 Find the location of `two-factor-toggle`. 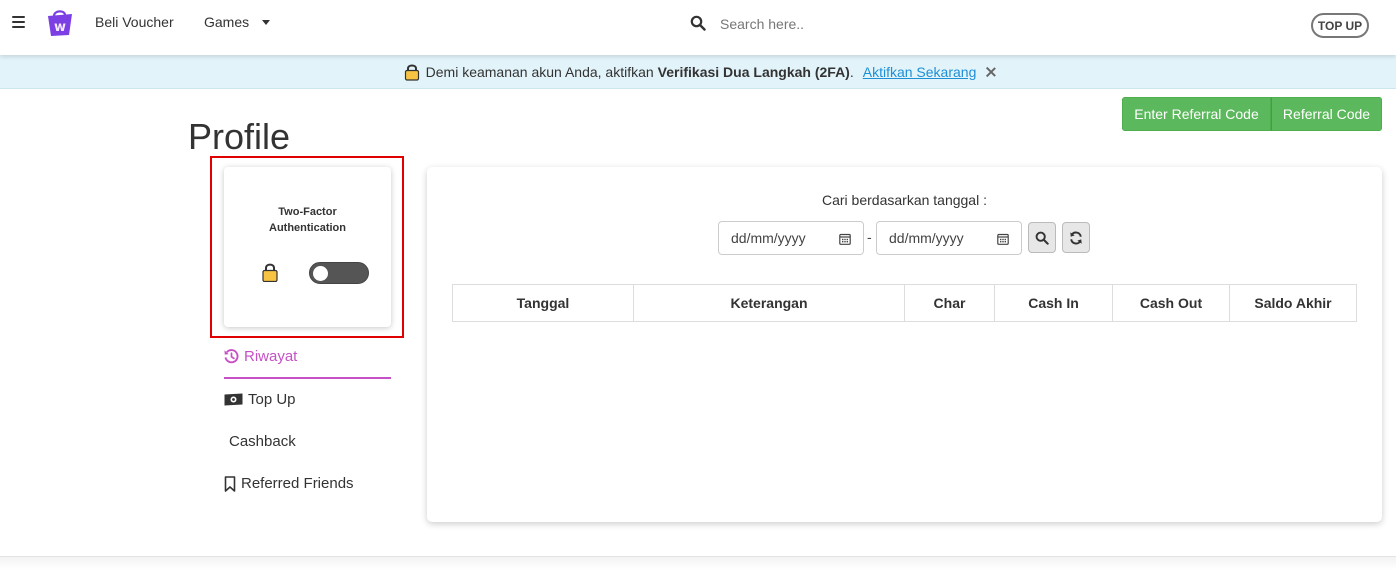

two-factor-toggle is located at coordinates (339, 273).